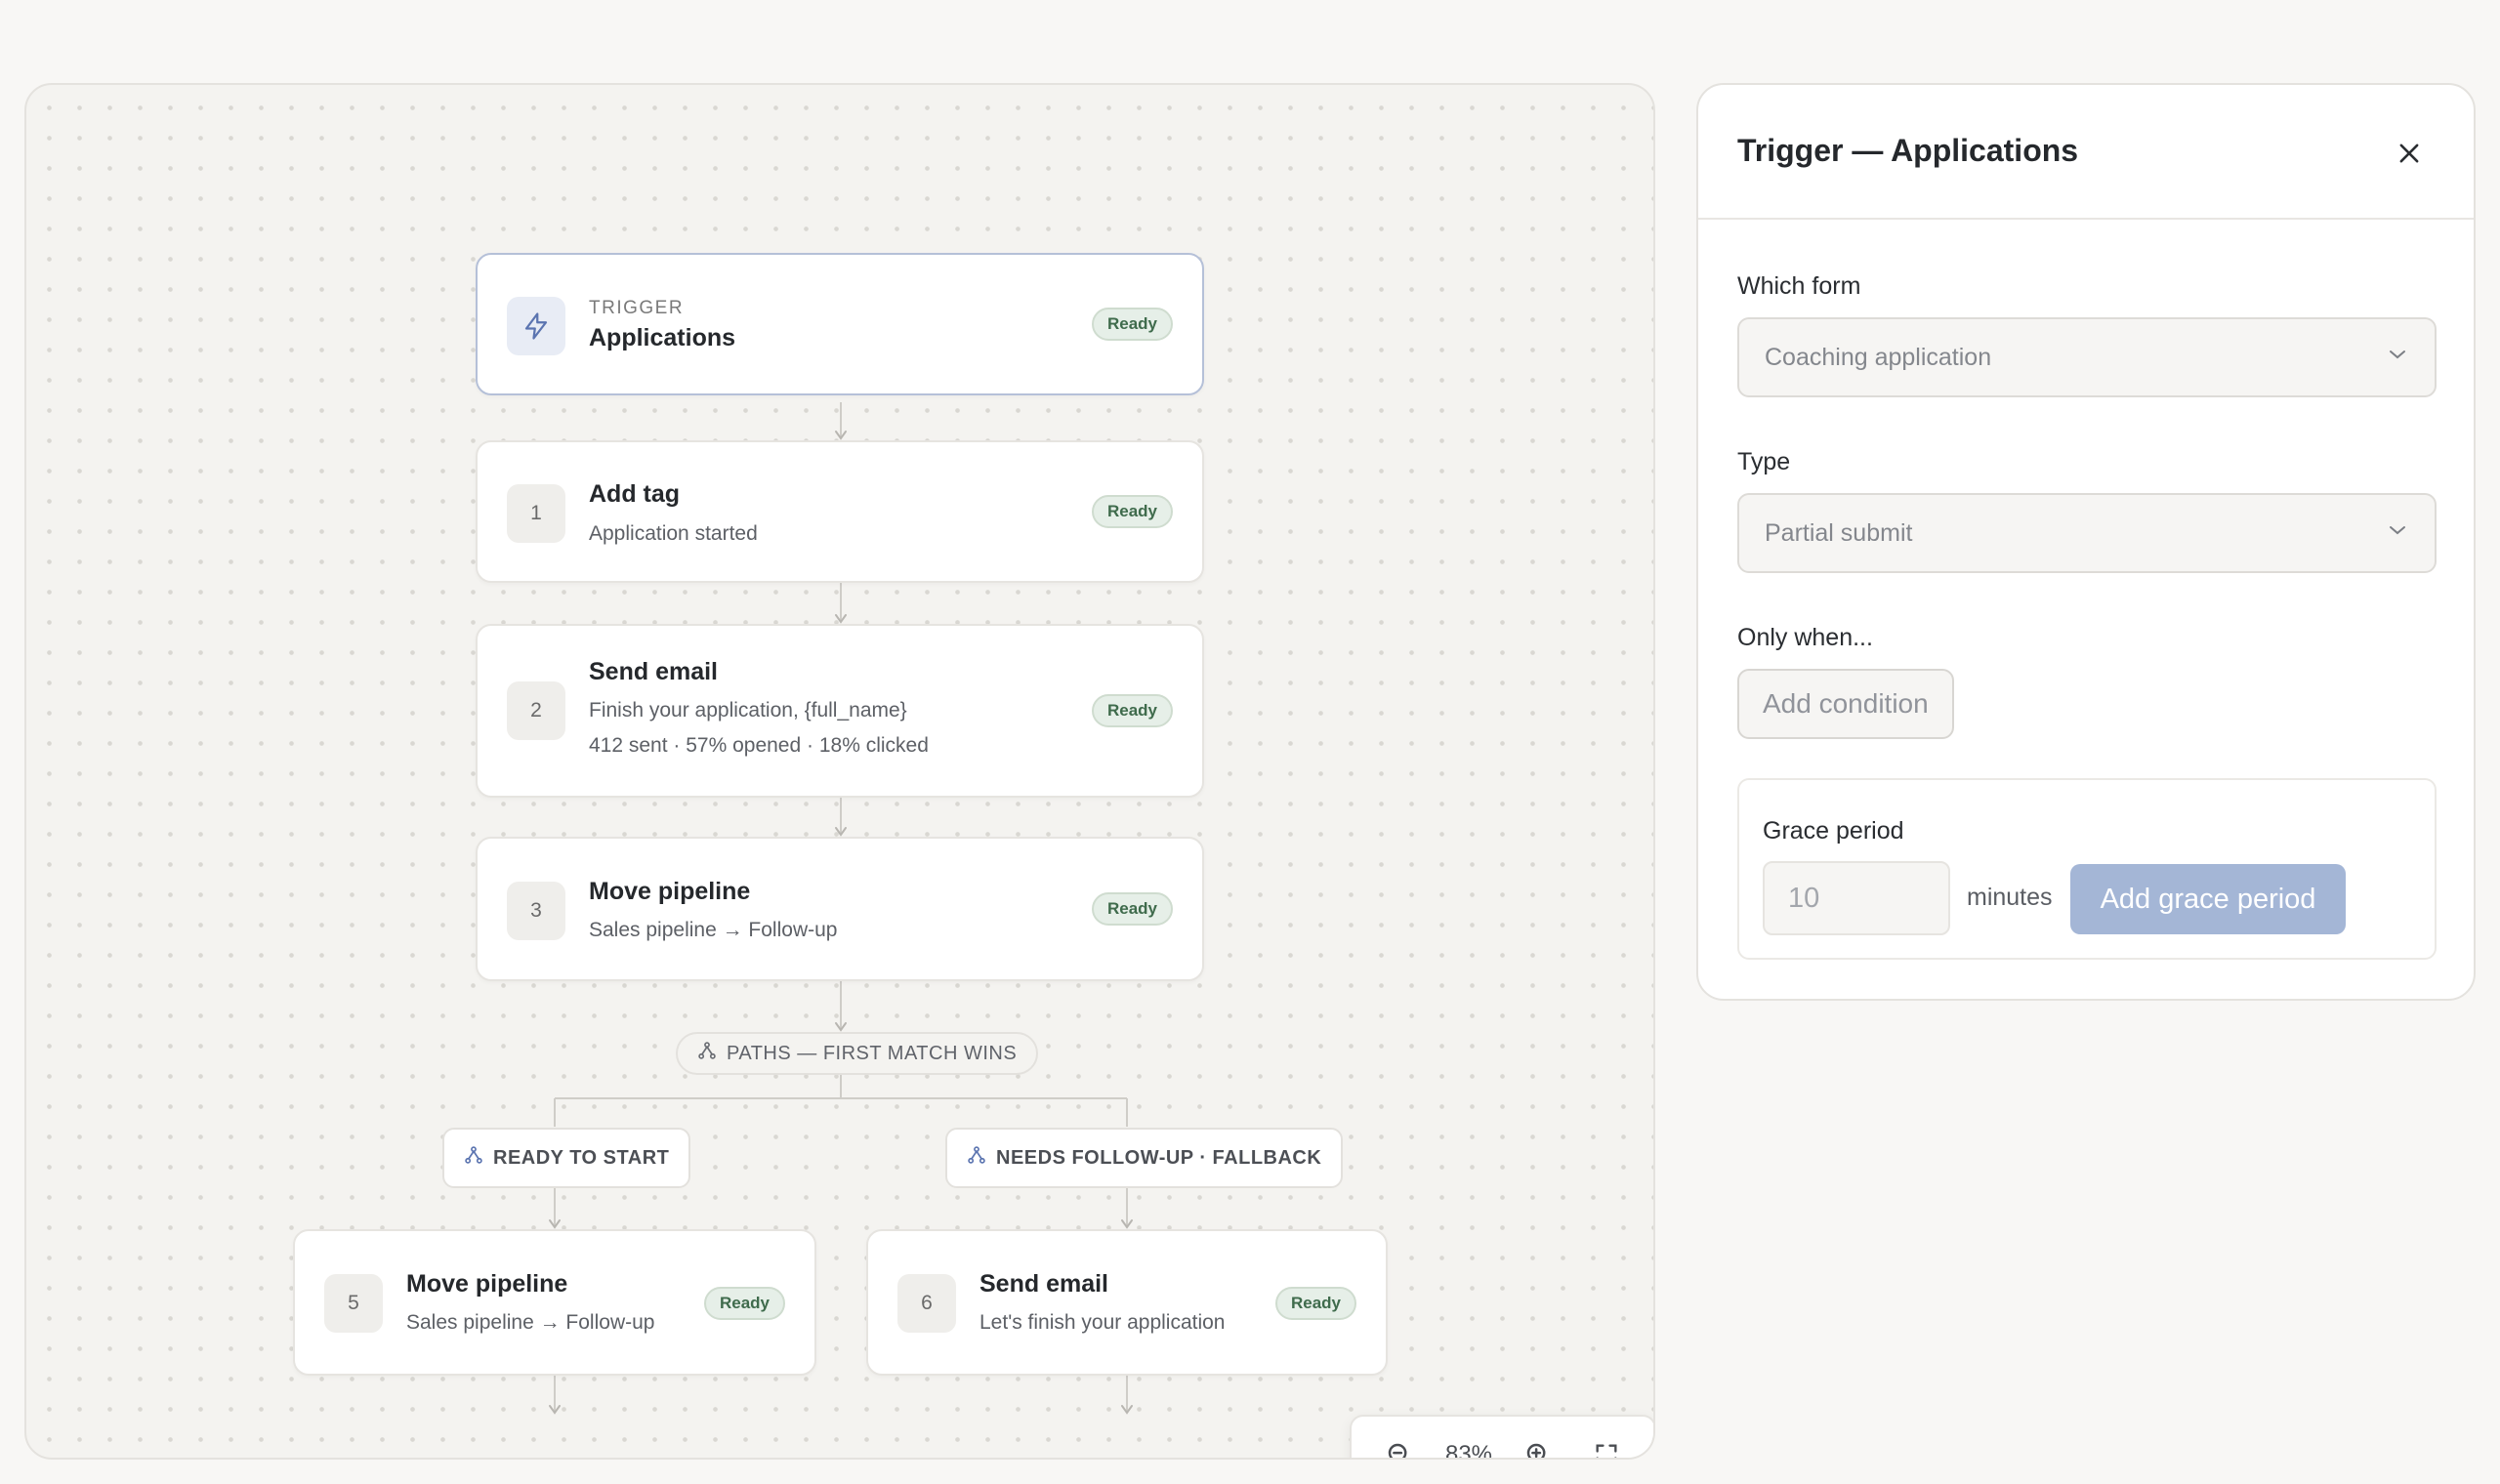  What do you see at coordinates (637, 308) in the screenshot?
I see `trigger-kicker: TRIGGER` at bounding box center [637, 308].